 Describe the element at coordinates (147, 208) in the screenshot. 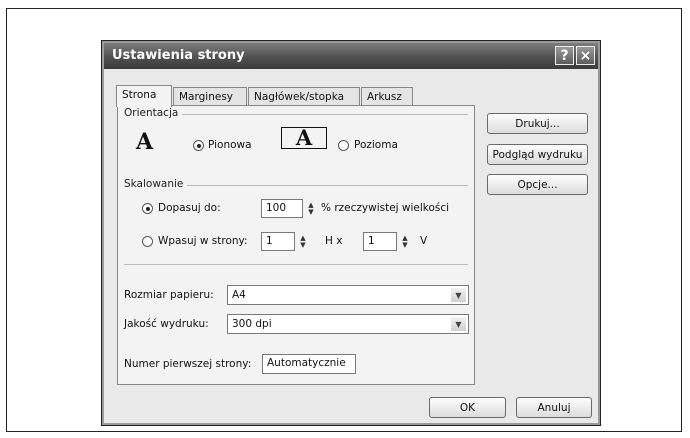

I see `adjust-to-radio` at that location.